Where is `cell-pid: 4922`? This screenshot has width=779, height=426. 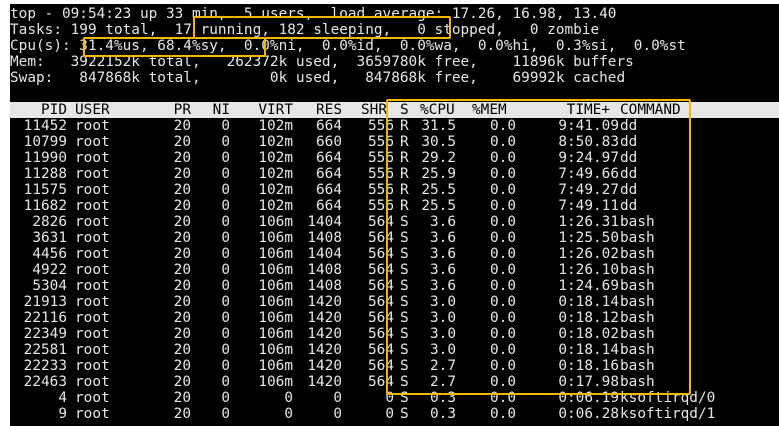
cell-pid: 4922 is located at coordinates (49, 270).